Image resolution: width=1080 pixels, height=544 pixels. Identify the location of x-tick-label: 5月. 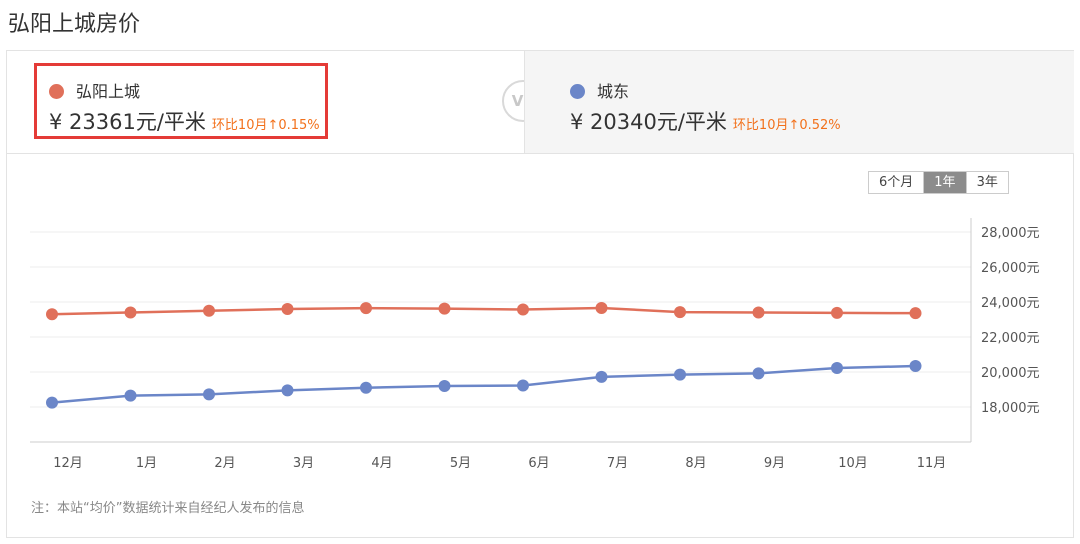
(460, 463).